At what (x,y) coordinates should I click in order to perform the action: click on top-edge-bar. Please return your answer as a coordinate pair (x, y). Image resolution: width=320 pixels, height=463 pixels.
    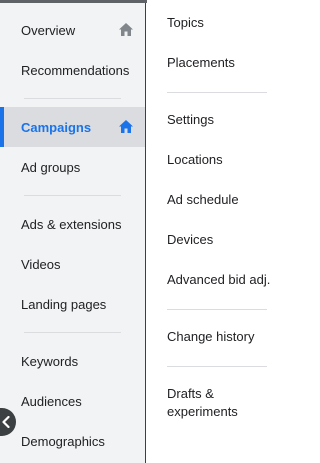
    Looking at the image, I should click on (77, 1).